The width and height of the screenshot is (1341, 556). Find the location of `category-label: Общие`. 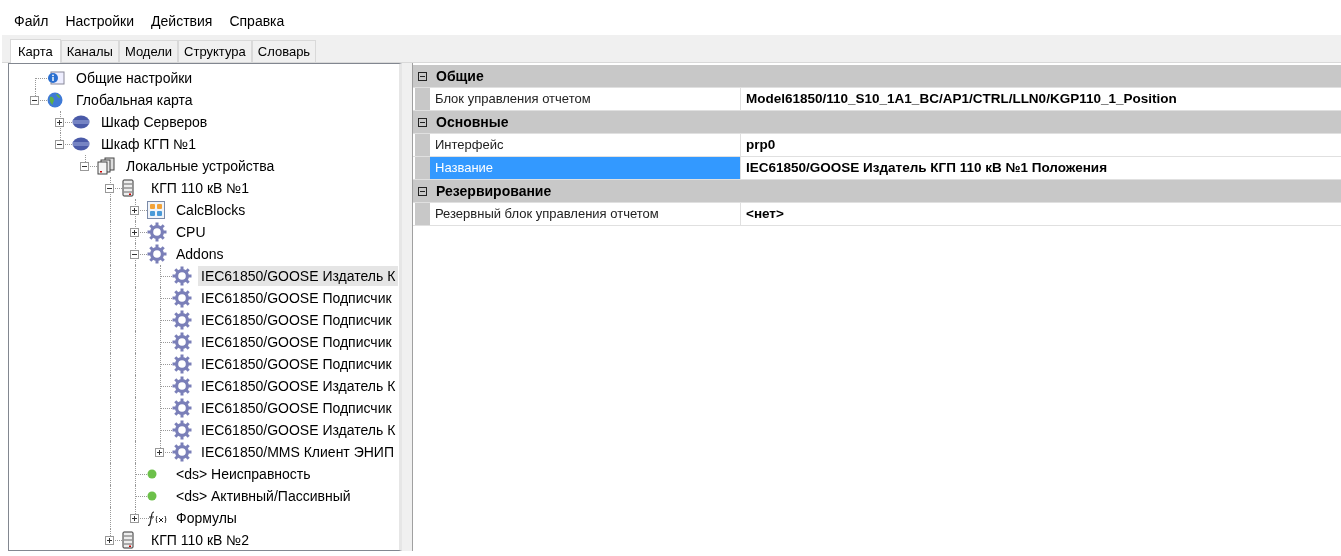

category-label: Общие is located at coordinates (459, 76).